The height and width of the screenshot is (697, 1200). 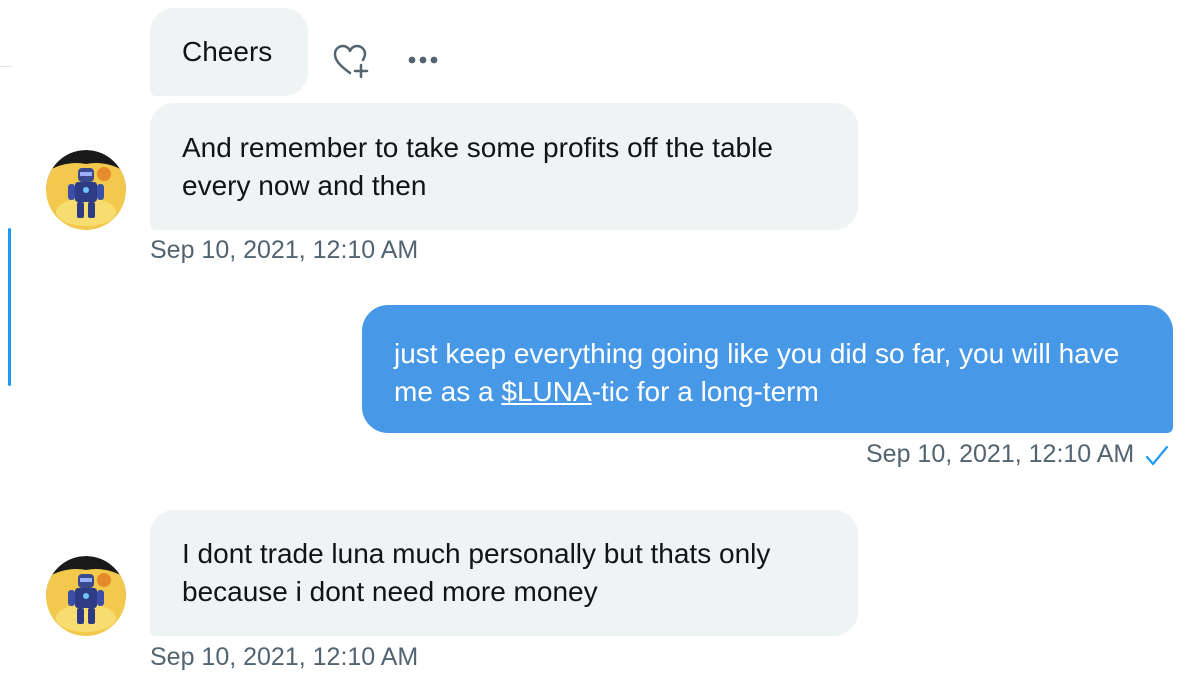 I want to click on message-bubble-cheers: Cheers, so click(x=229, y=52).